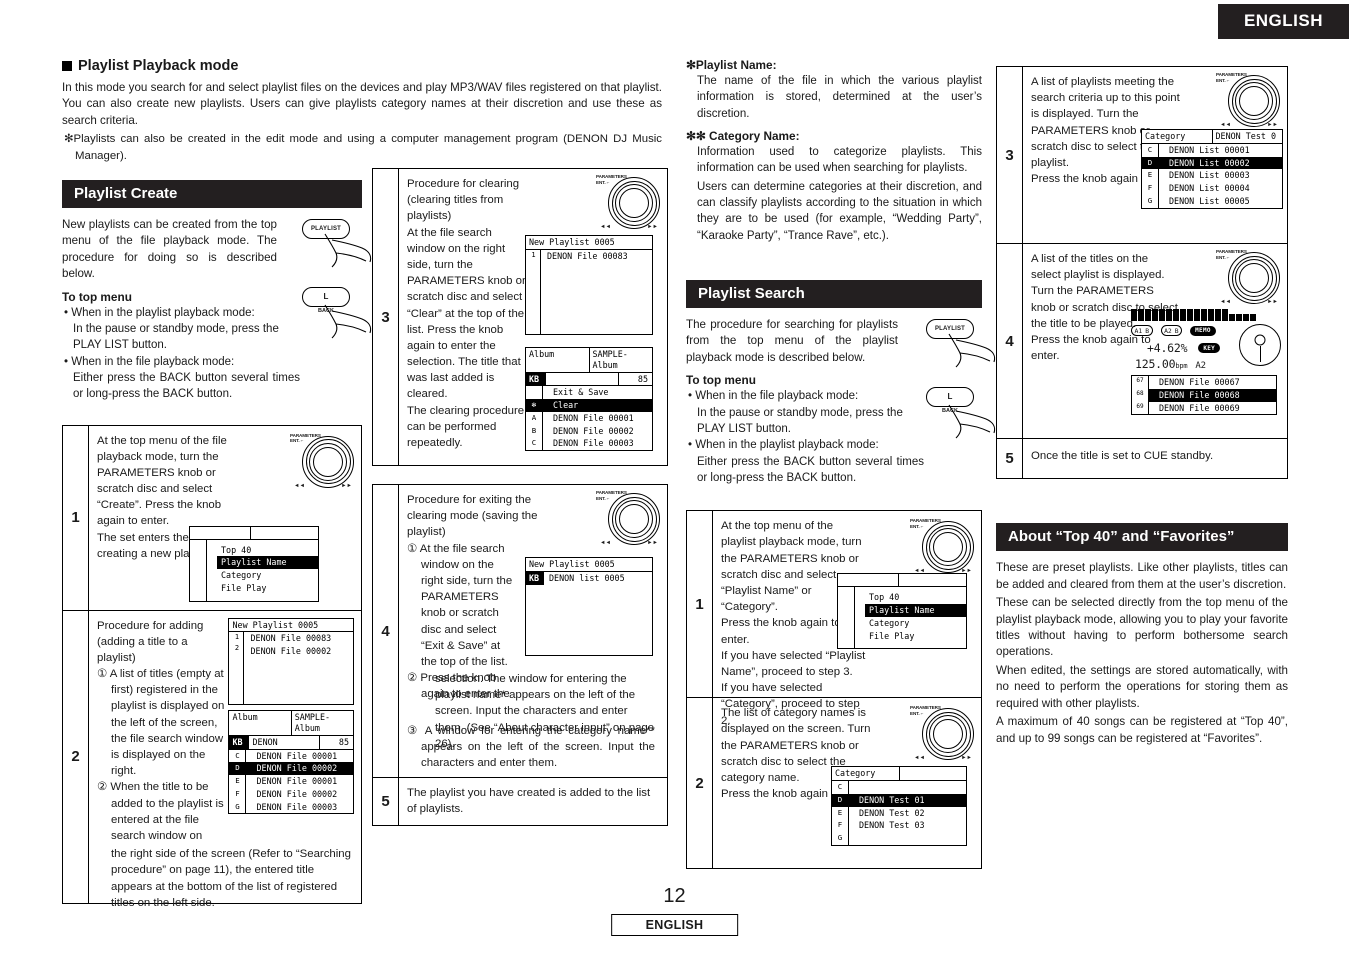  What do you see at coordinates (1203, 330) in the screenshot?
I see `memo-badge: MEMO` at bounding box center [1203, 330].